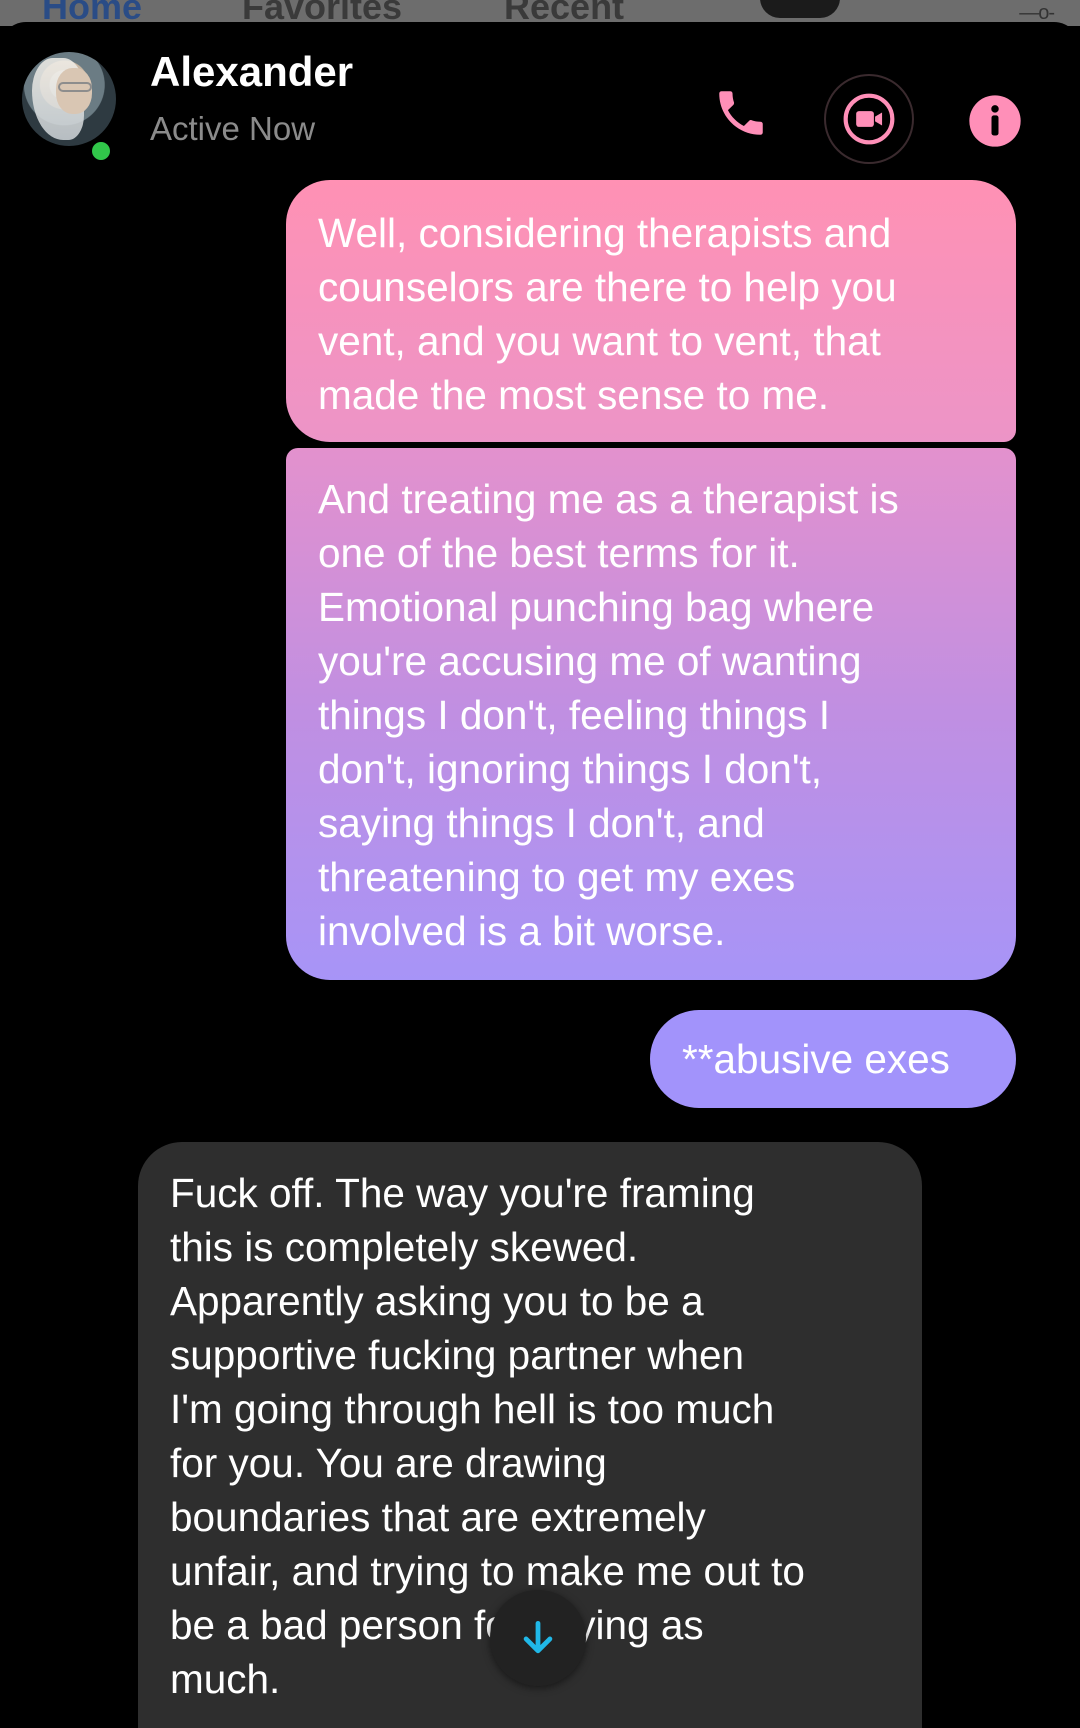 This screenshot has height=1728, width=1080. What do you see at coordinates (570, 769) in the screenshot?
I see `message-text-line: don't, ignoring things I don't,` at bounding box center [570, 769].